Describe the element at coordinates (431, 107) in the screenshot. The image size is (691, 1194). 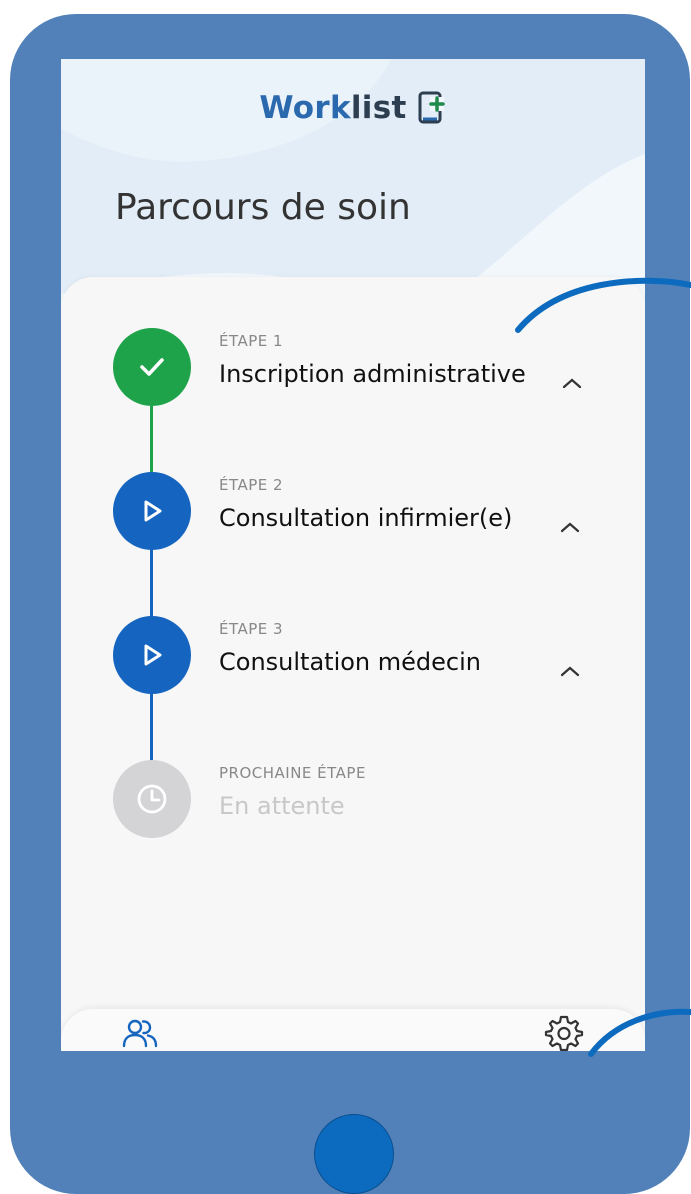
I see `document-plus-icon` at that location.